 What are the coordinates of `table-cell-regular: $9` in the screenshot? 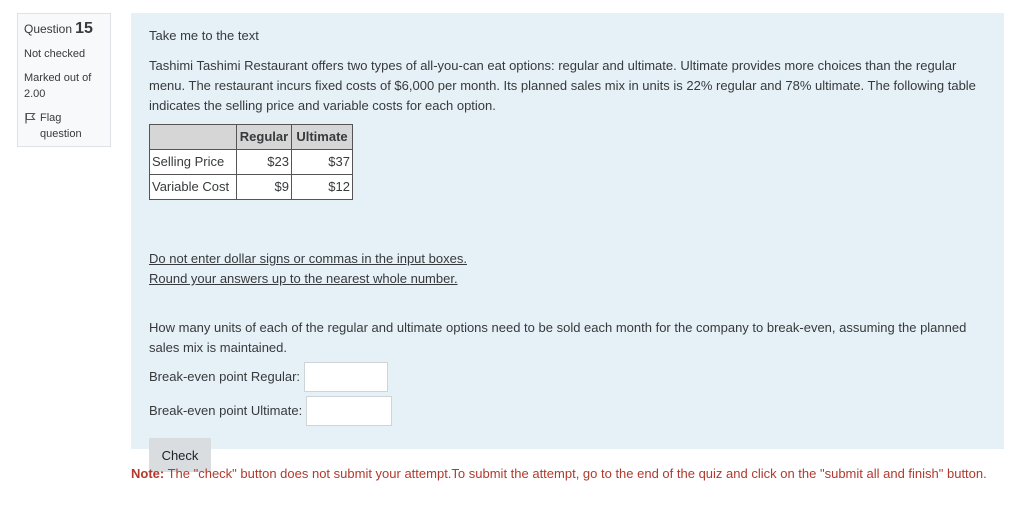 It's located at (264, 187).